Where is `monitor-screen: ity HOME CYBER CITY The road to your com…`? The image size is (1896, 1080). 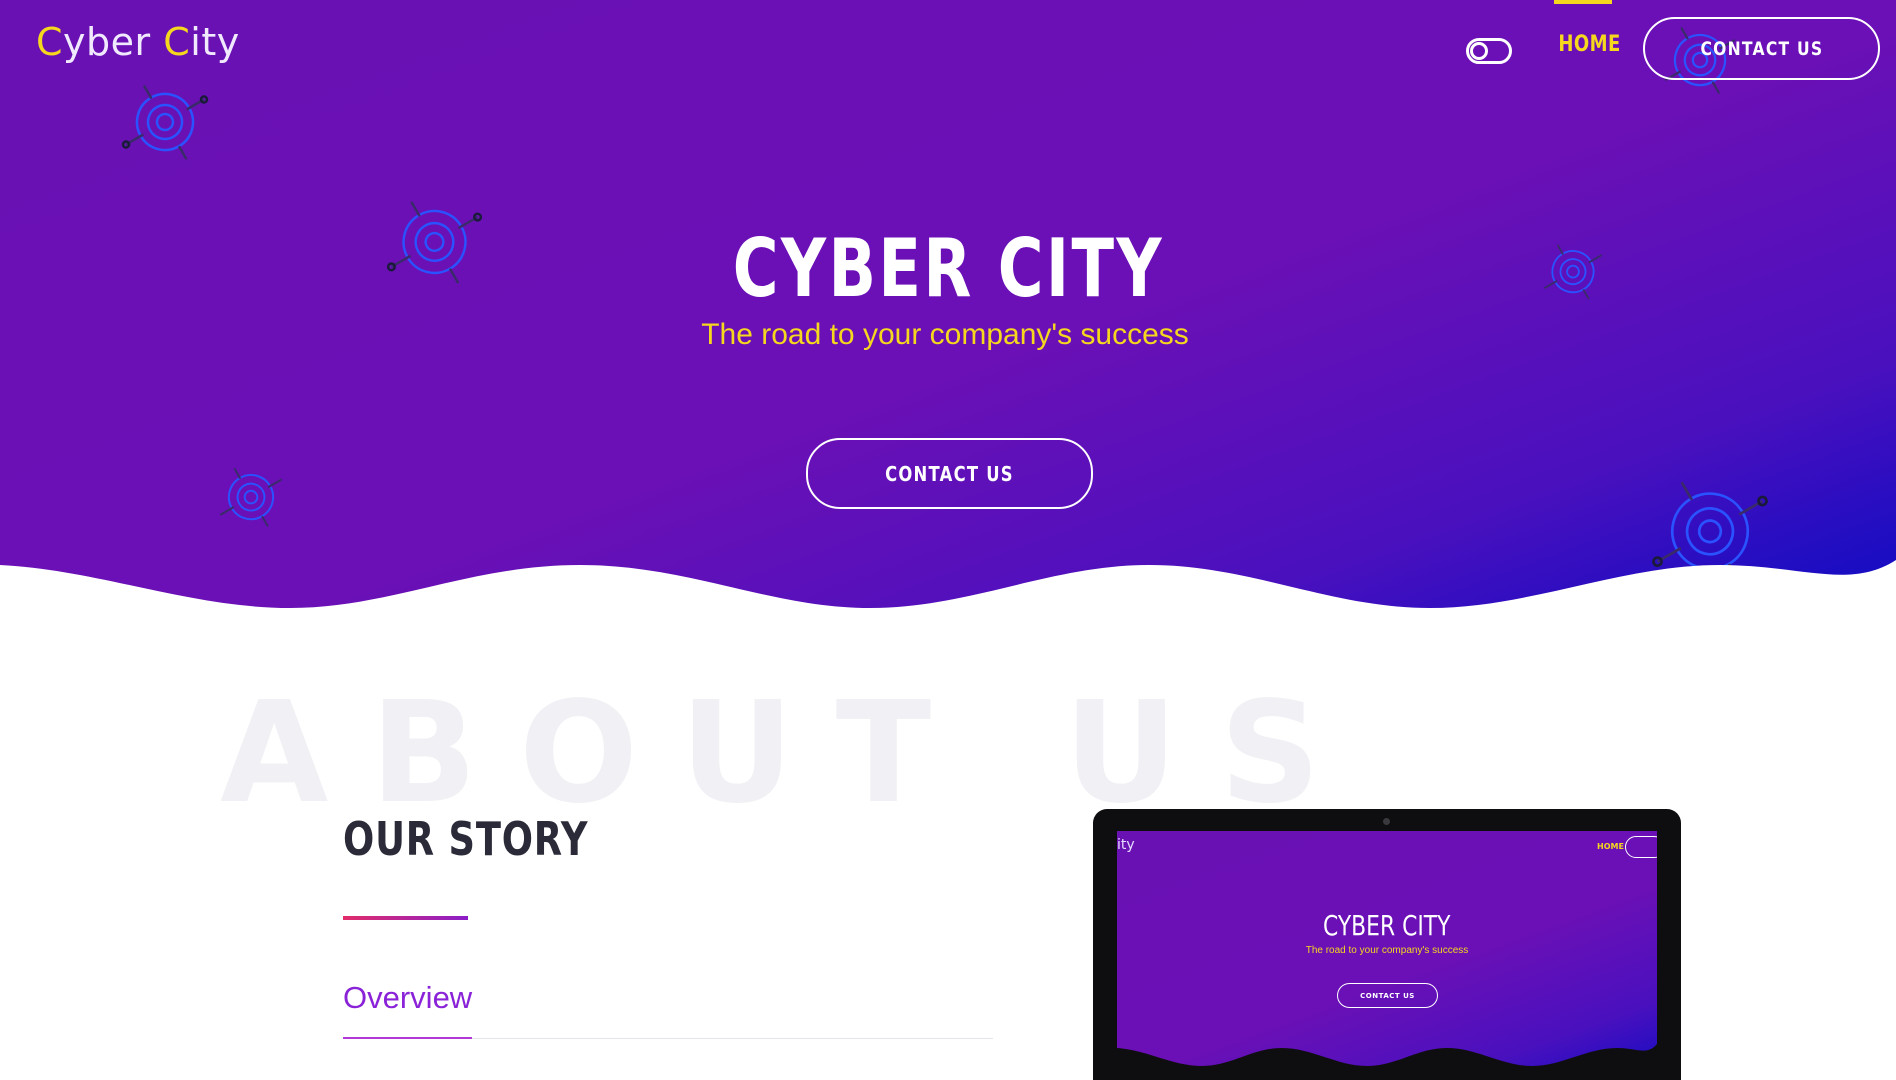
monitor-screen: ity HOME CYBER CITY The road to your com… is located at coordinates (1387, 955).